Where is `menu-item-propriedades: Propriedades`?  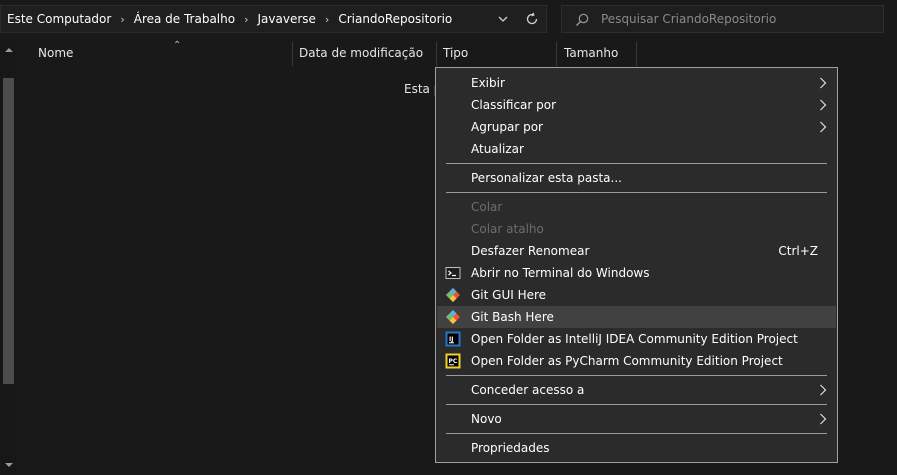 menu-item-propriedades: Propriedades is located at coordinates (636, 448).